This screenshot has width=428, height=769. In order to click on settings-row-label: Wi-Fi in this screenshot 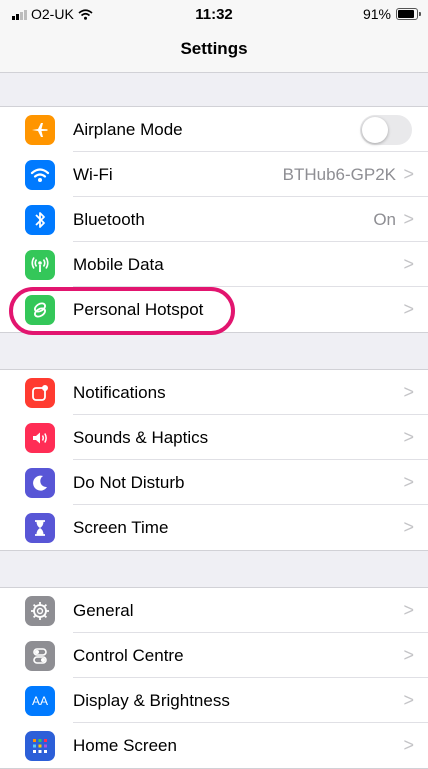, I will do `click(93, 174)`.